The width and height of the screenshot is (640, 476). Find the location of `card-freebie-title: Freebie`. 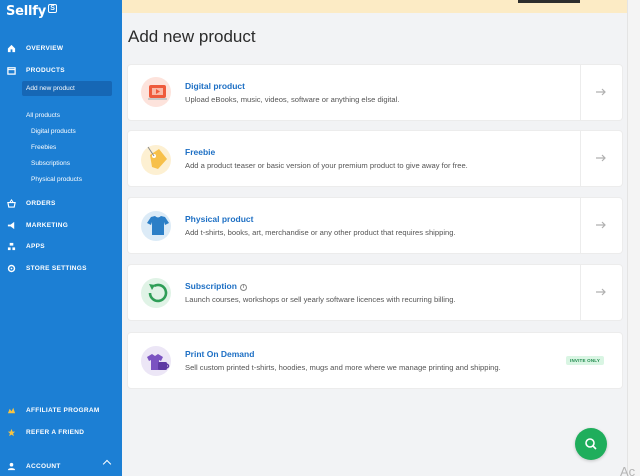

card-freebie-title: Freebie is located at coordinates (200, 152).